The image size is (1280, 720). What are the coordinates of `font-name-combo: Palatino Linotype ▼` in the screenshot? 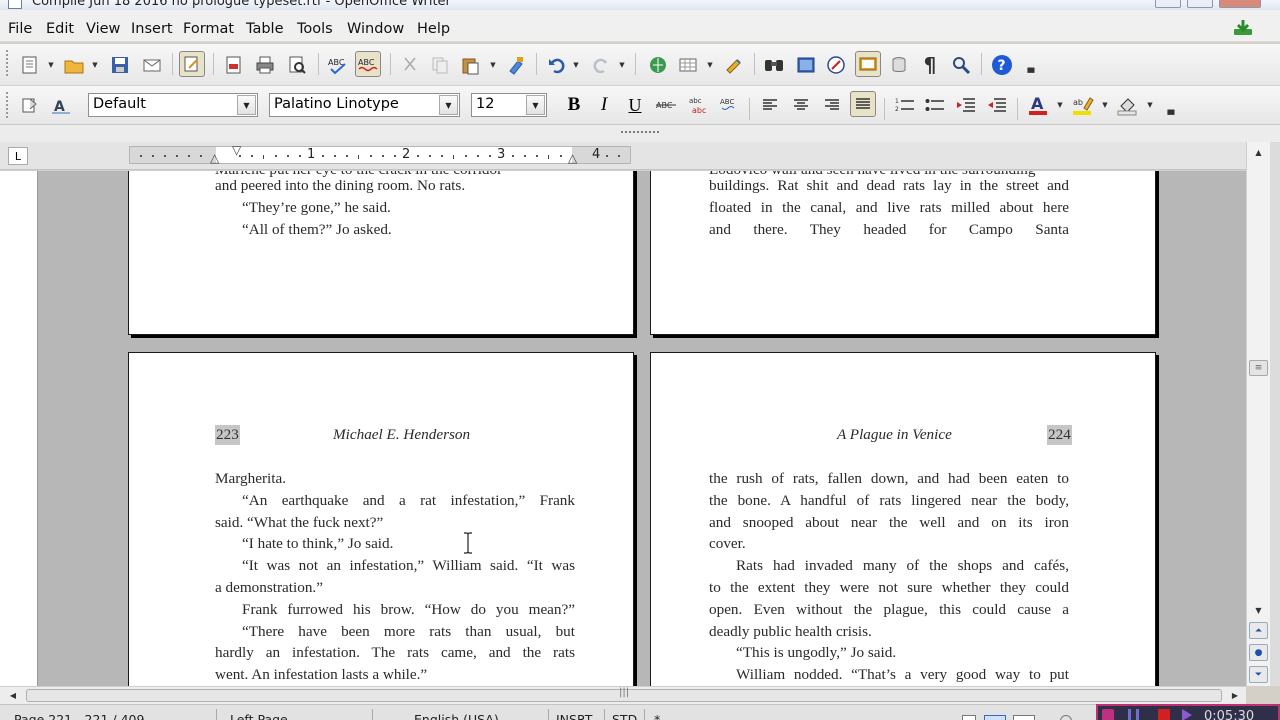 It's located at (364, 105).